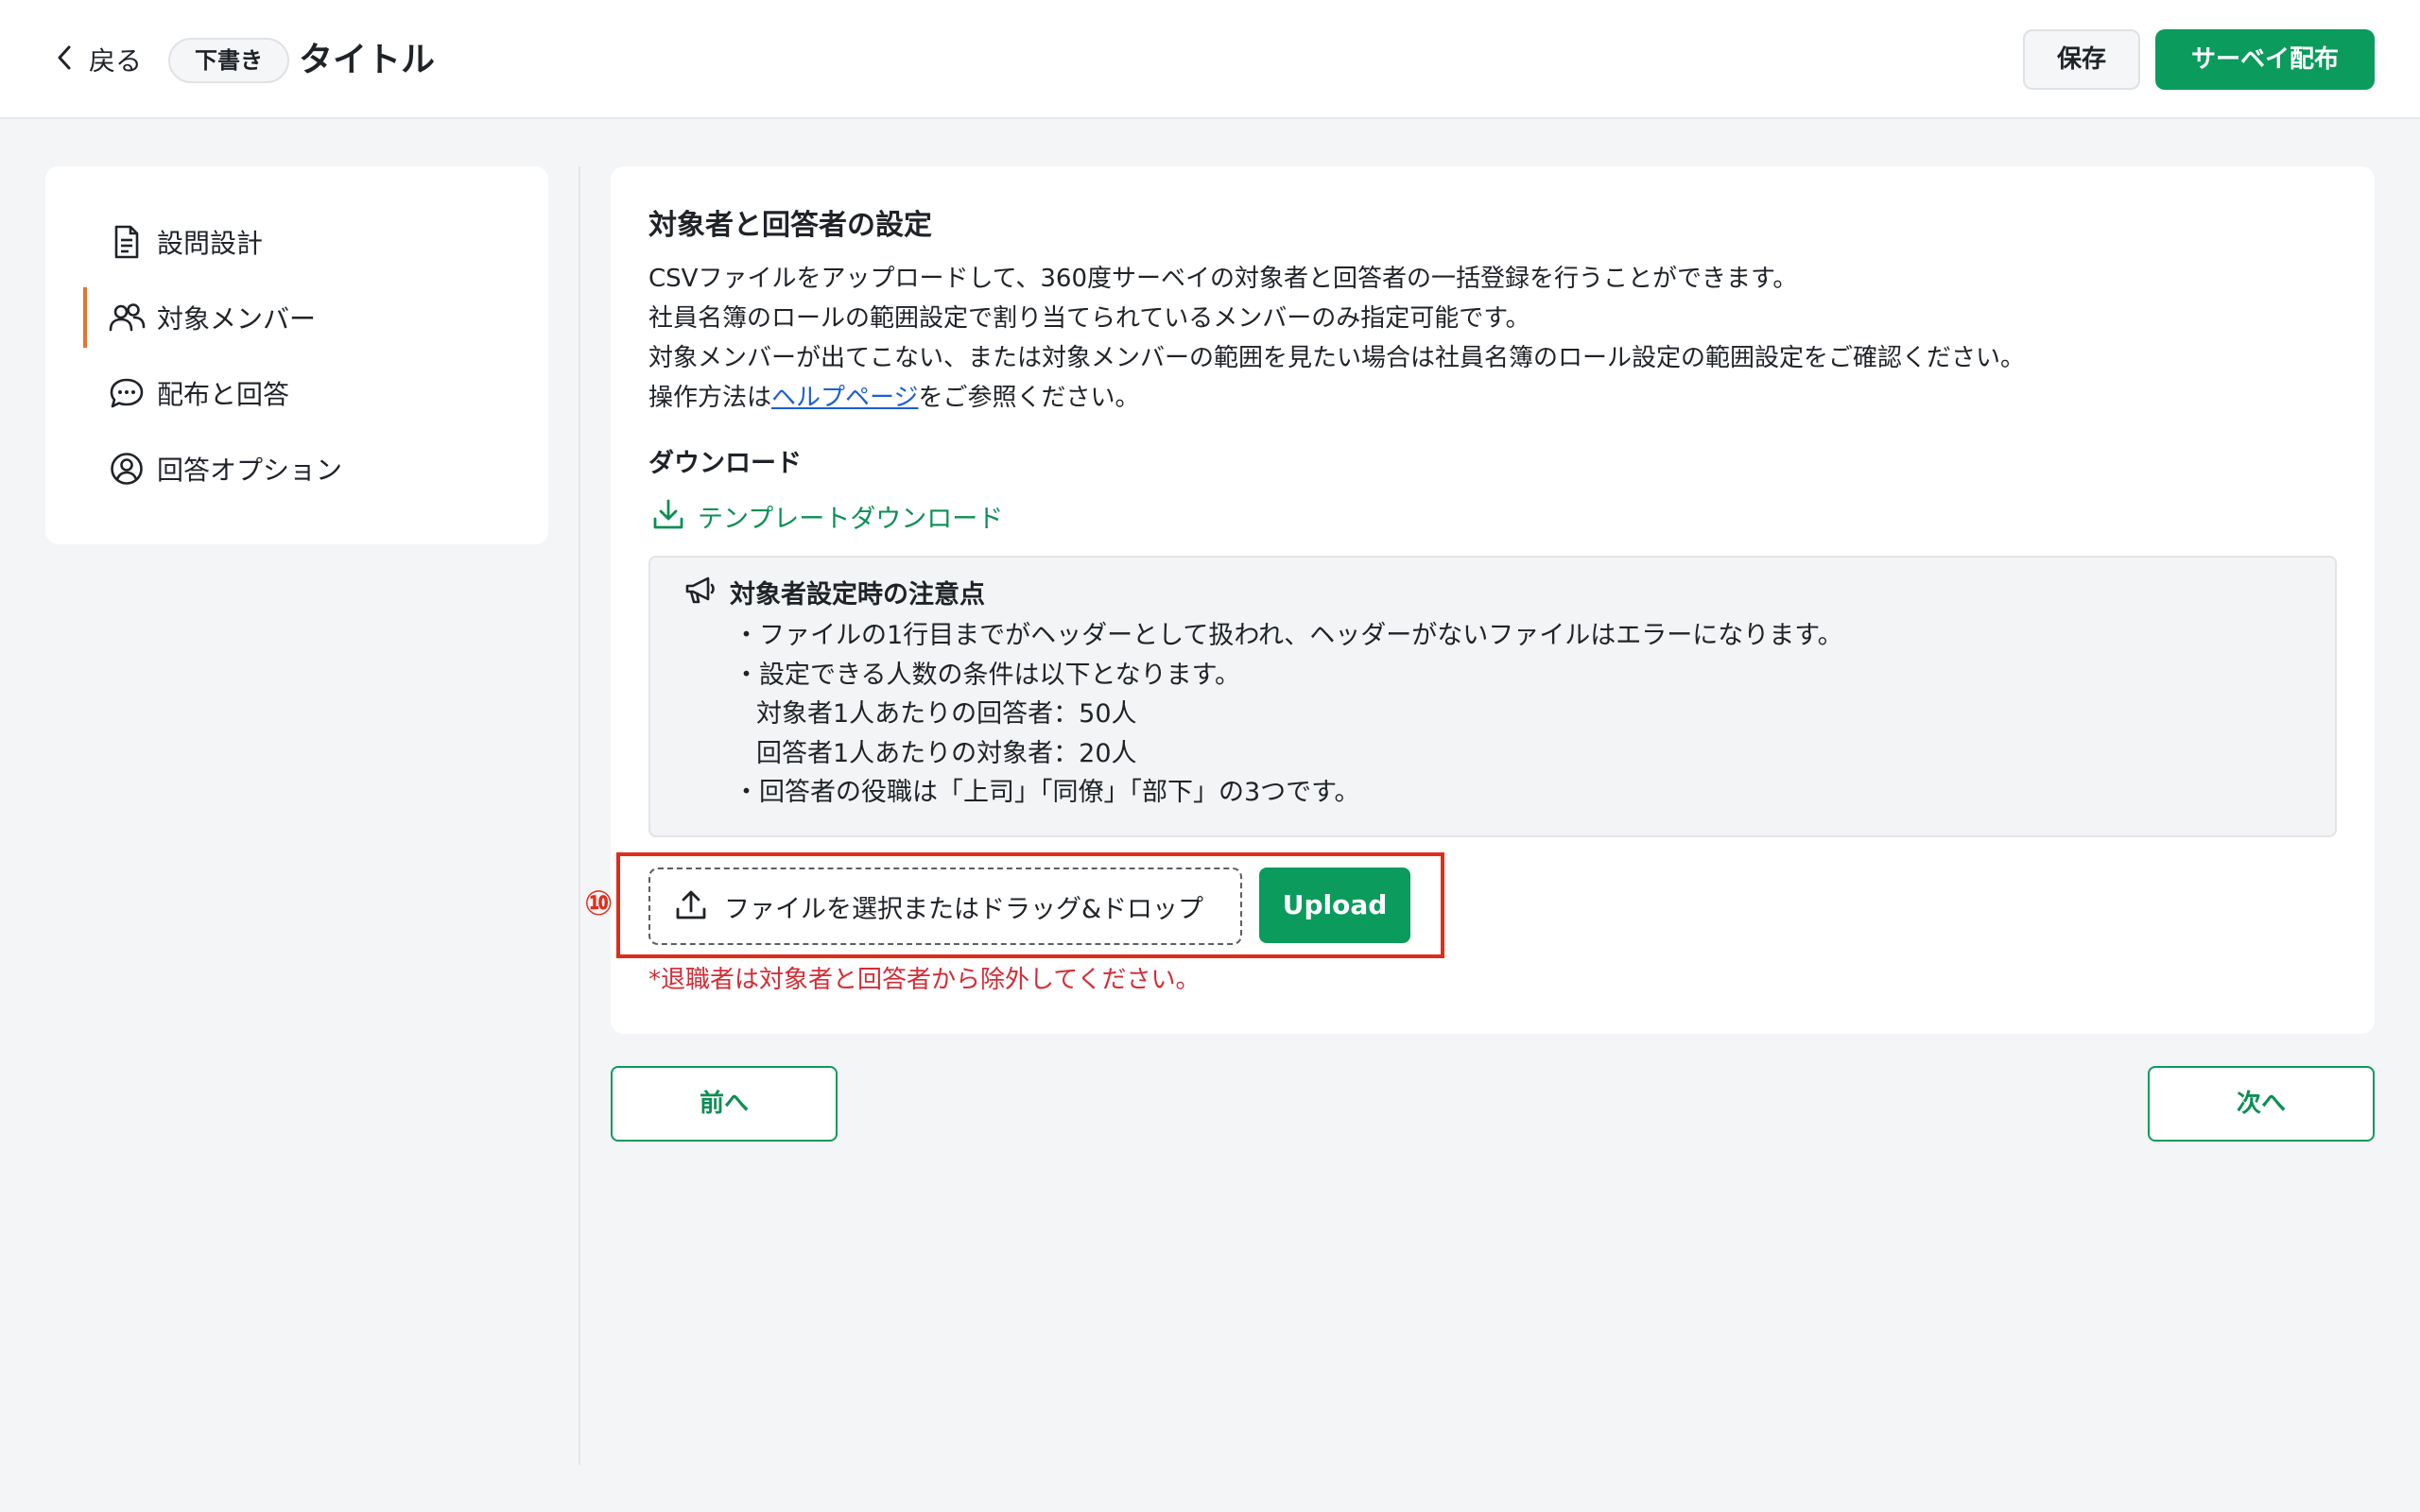 This screenshot has height=1512, width=2420. Describe the element at coordinates (1210, 59) in the screenshot. I see `top-bar: 戻る 下書き タイトル 保存 サーベイ配布` at that location.